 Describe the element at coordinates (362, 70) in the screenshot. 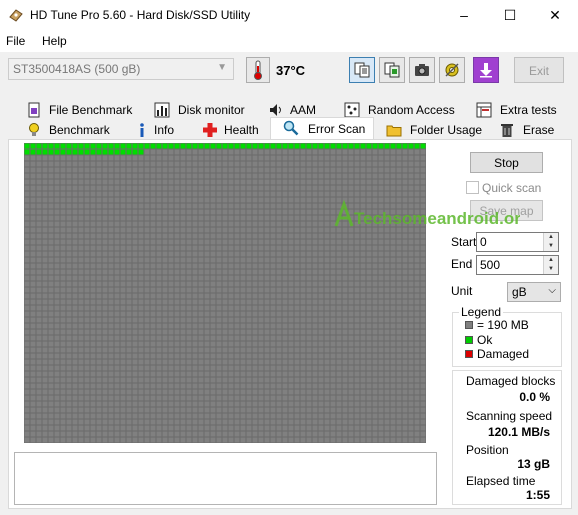

I see `copy-info-button` at that location.